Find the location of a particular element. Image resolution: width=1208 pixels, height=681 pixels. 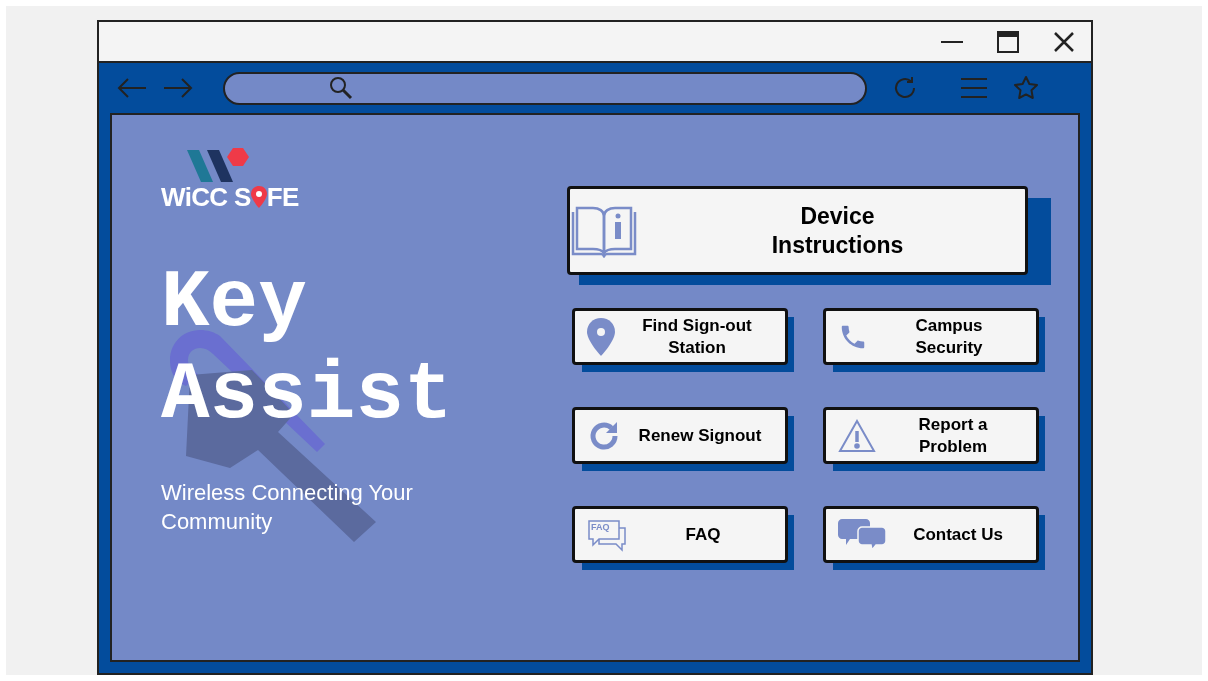

action-button: Renew Signout is located at coordinates (680, 435).